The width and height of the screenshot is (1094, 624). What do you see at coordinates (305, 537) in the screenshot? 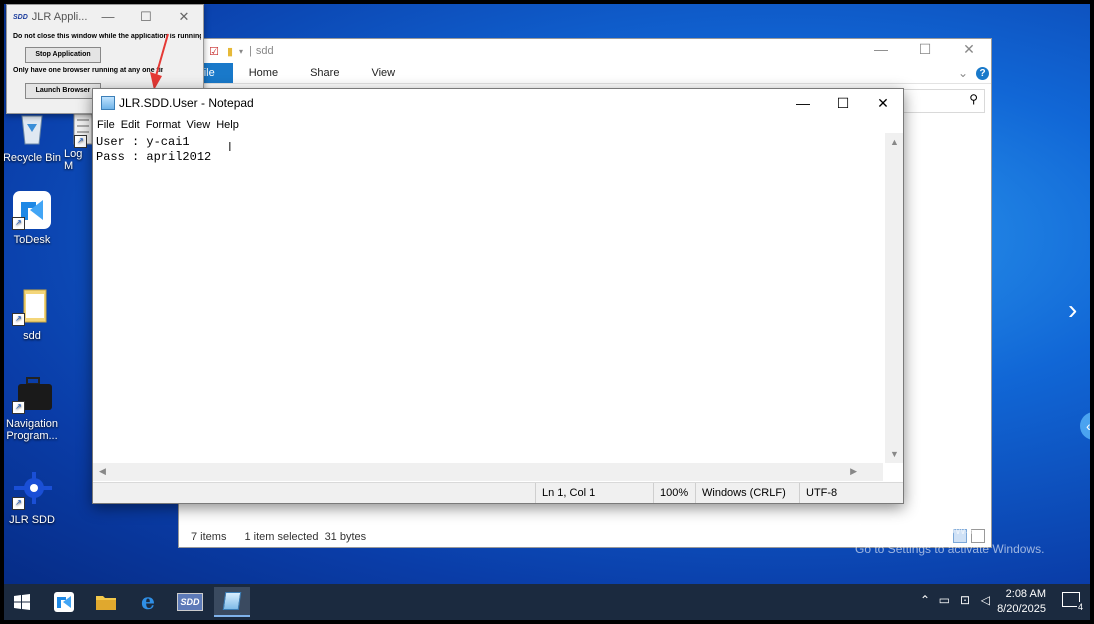
I see `status-selection: 1 item selected 31 bytes` at bounding box center [305, 537].